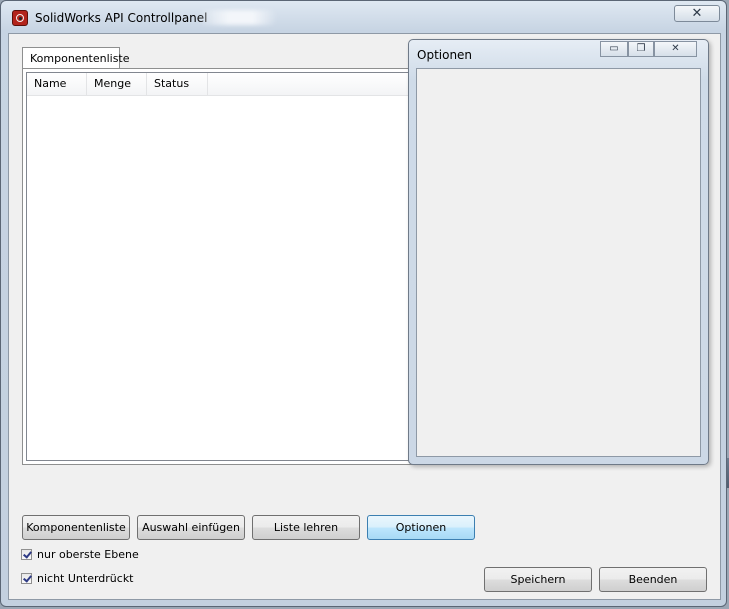 The height and width of the screenshot is (609, 729). I want to click on window-close-button: ✕, so click(697, 13).